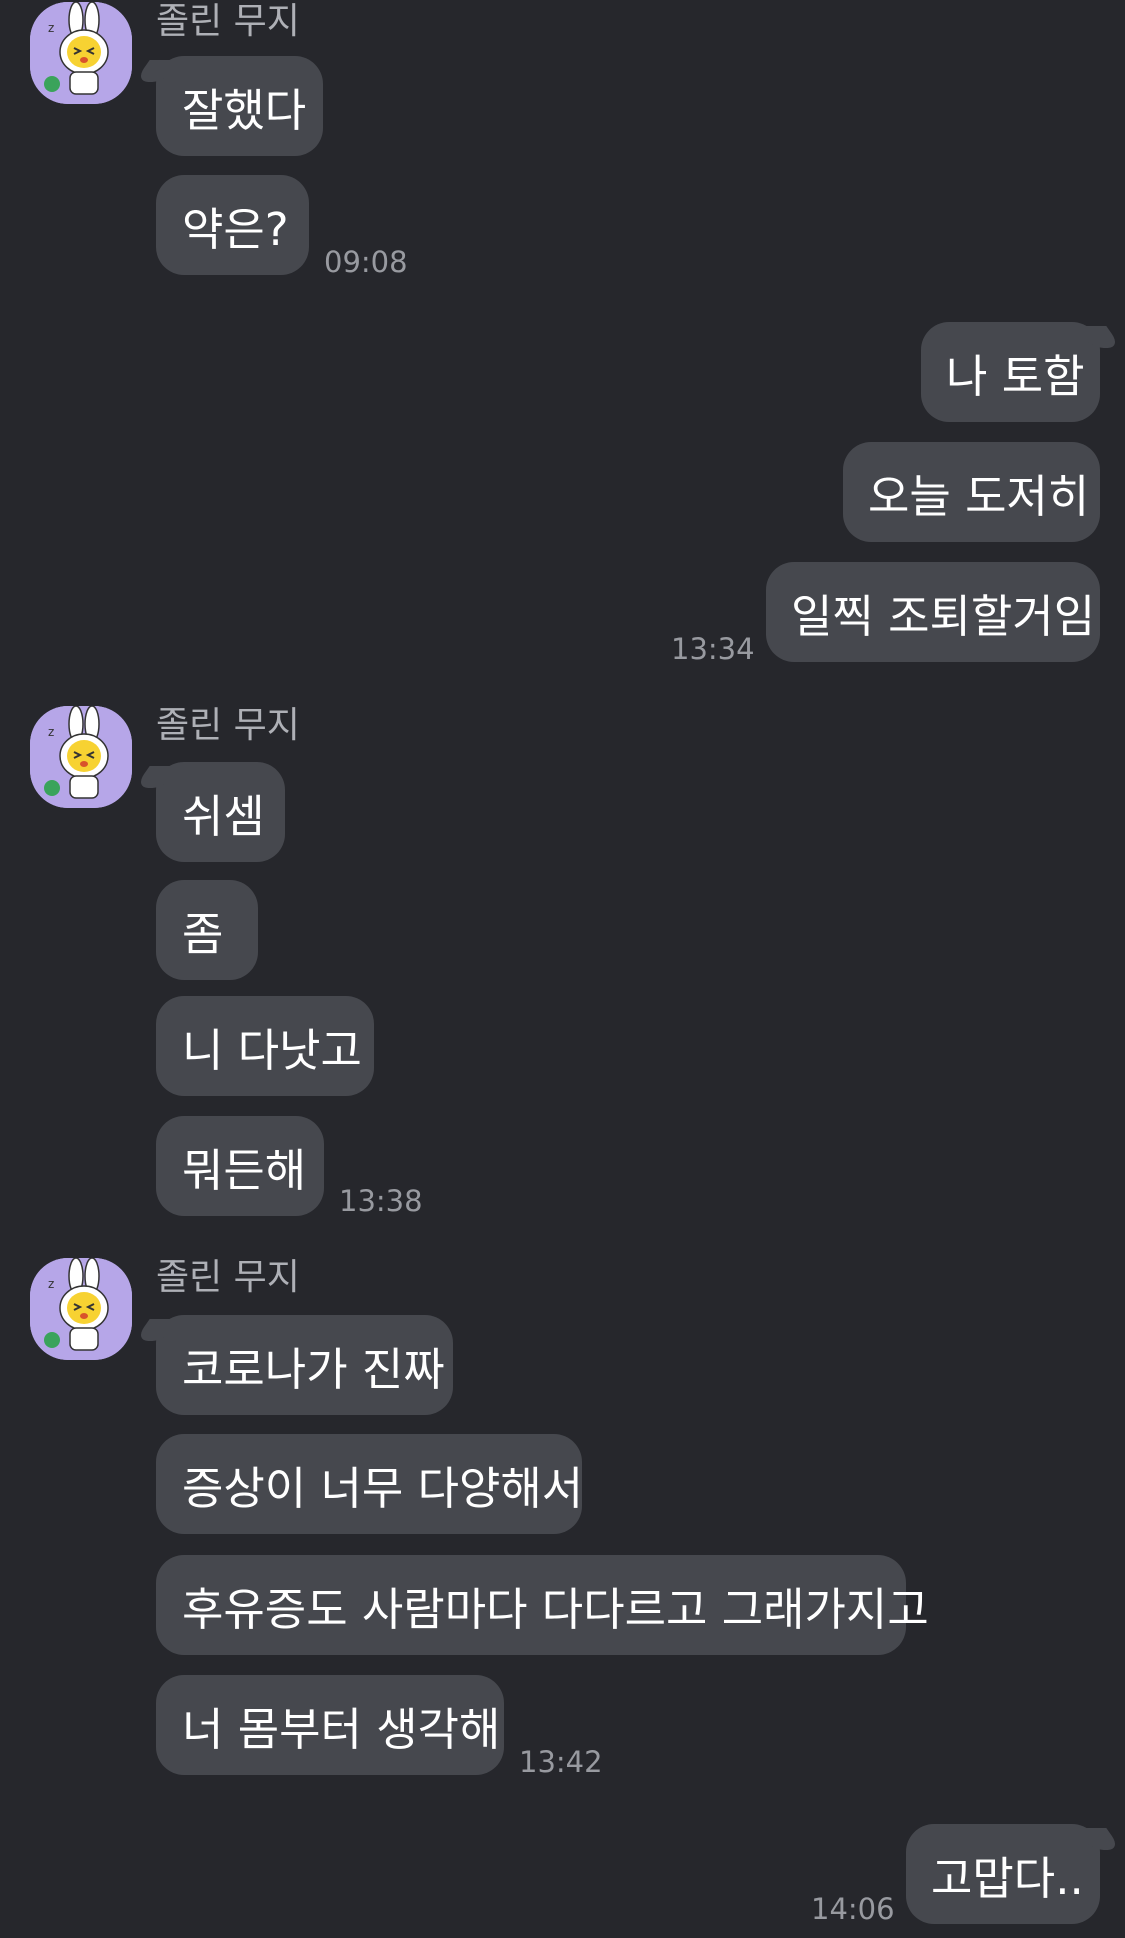 The height and width of the screenshot is (1938, 1125). I want to click on message-text: 잘했다, so click(244, 110).